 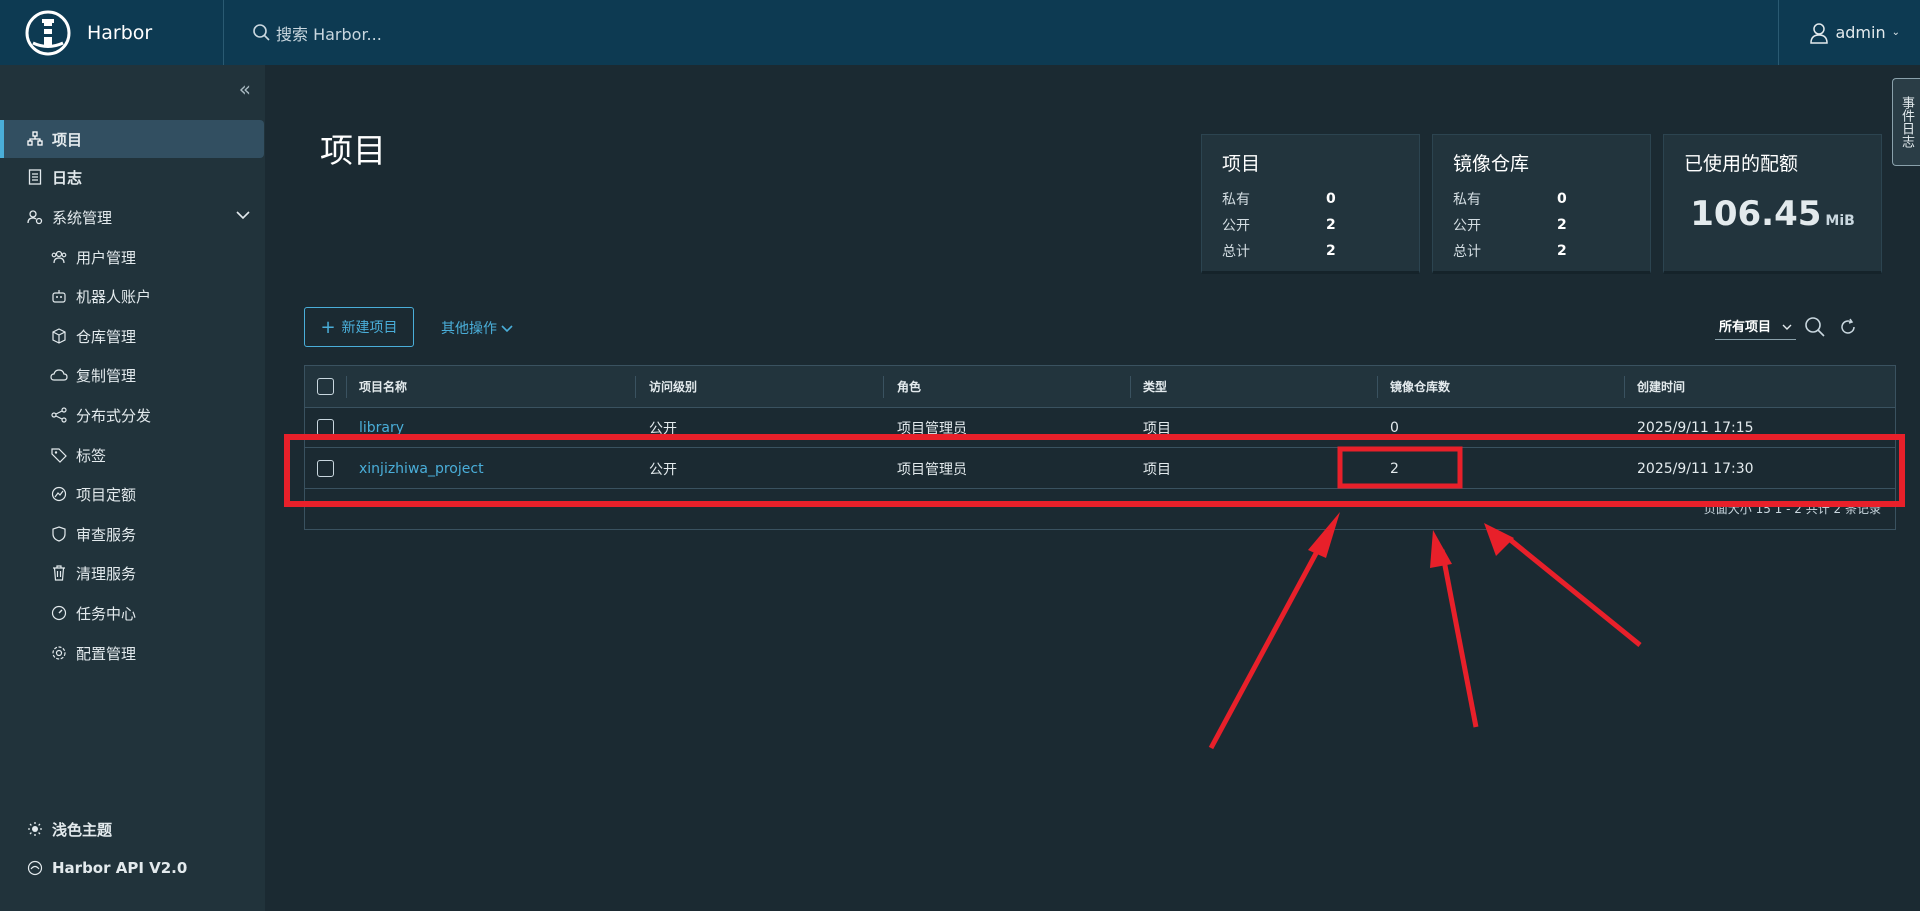 I want to click on sidebar-item-logs: 日志, so click(x=132, y=177).